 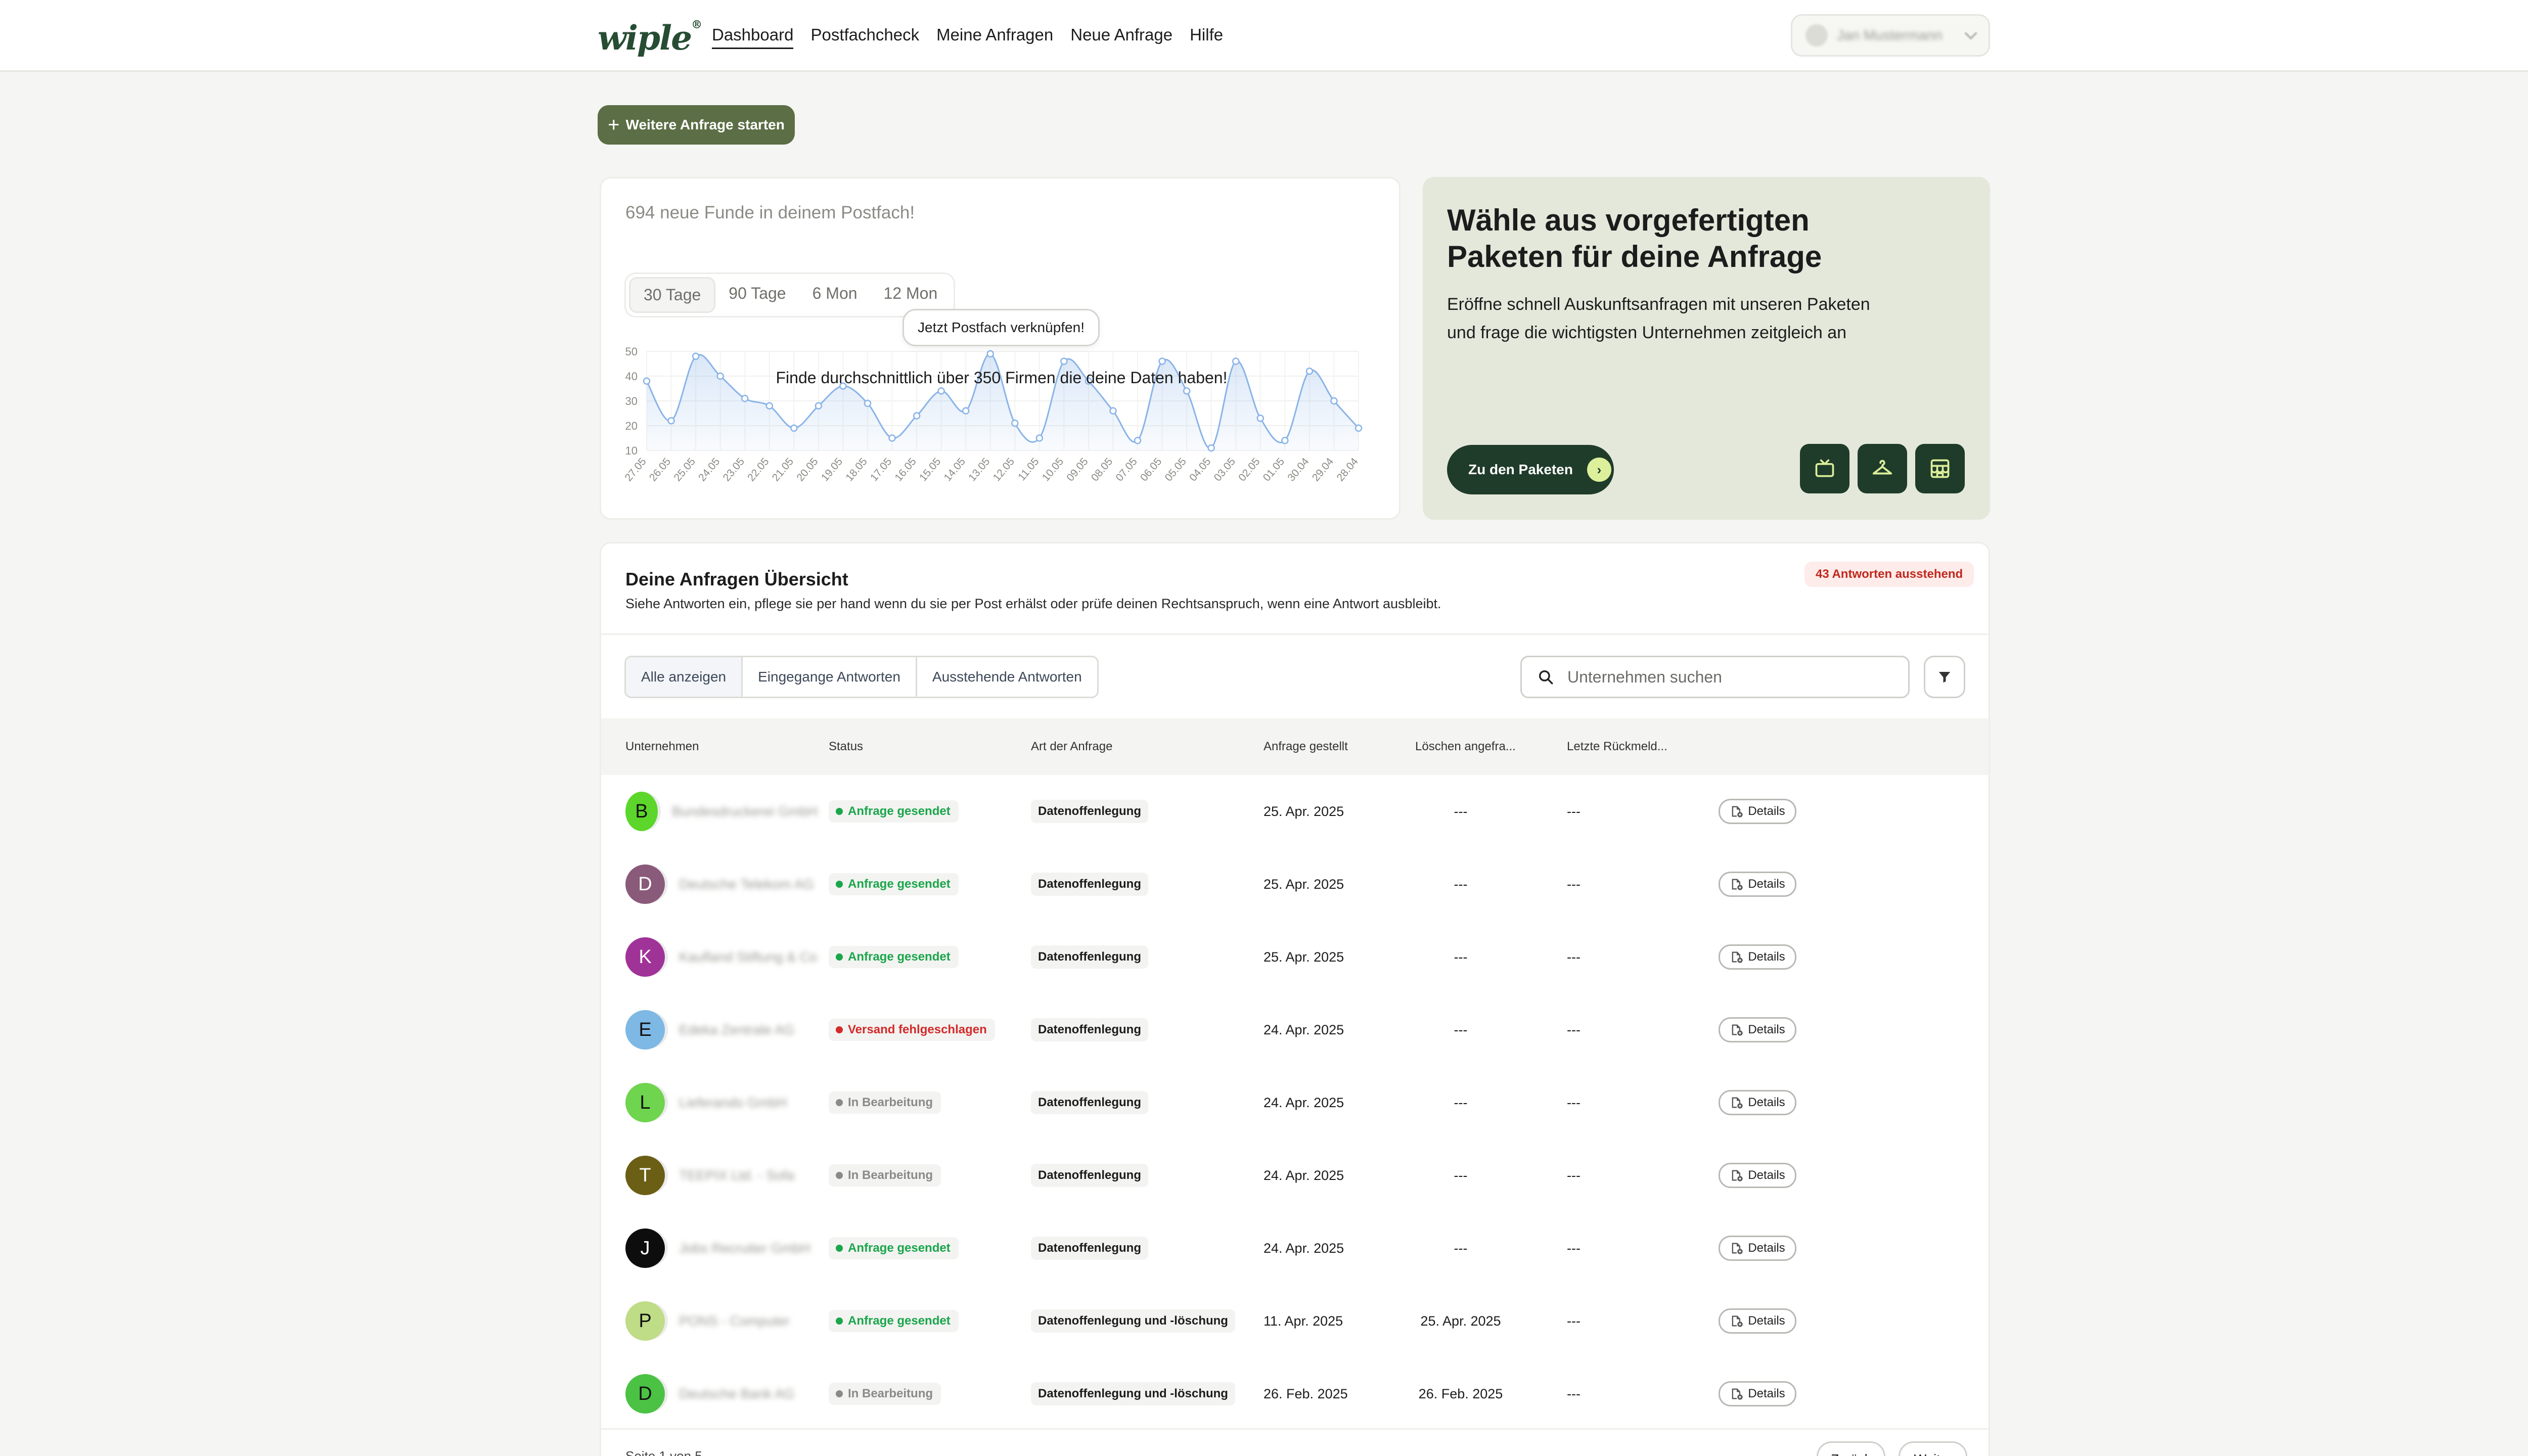 I want to click on filter-tab-pending: Ausstehende Antworten, so click(x=1007, y=677).